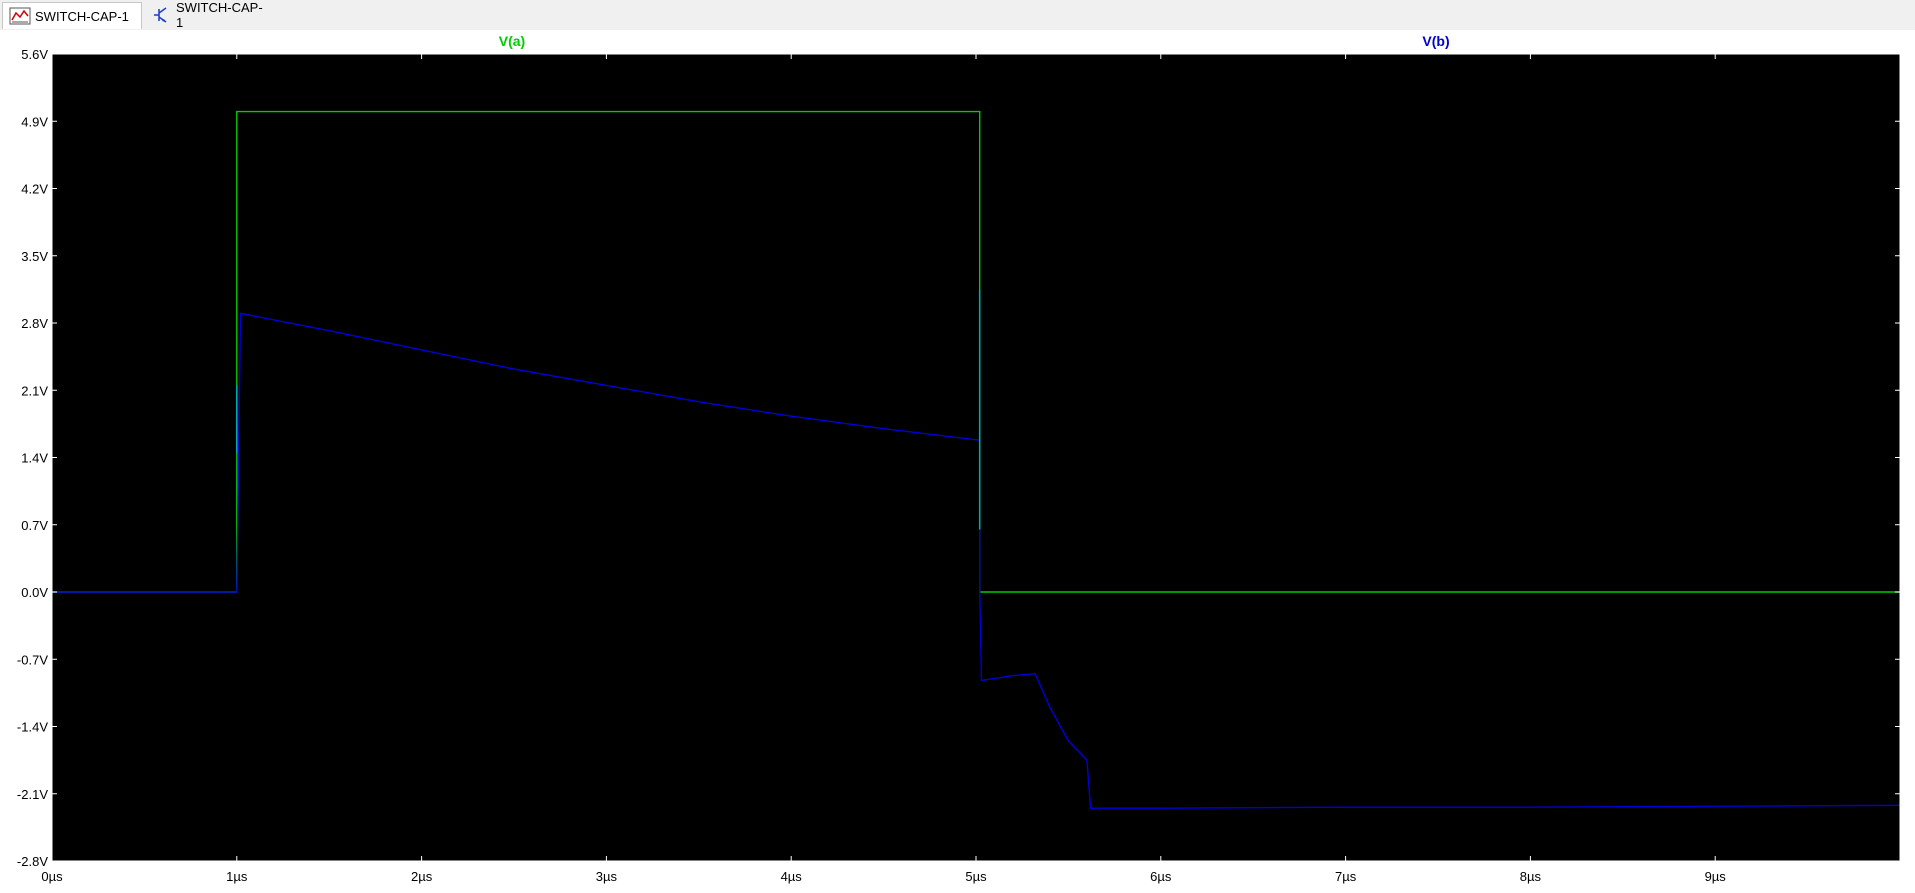 The image size is (1915, 893). Describe the element at coordinates (161, 15) in the screenshot. I see `schematic-icon` at that location.